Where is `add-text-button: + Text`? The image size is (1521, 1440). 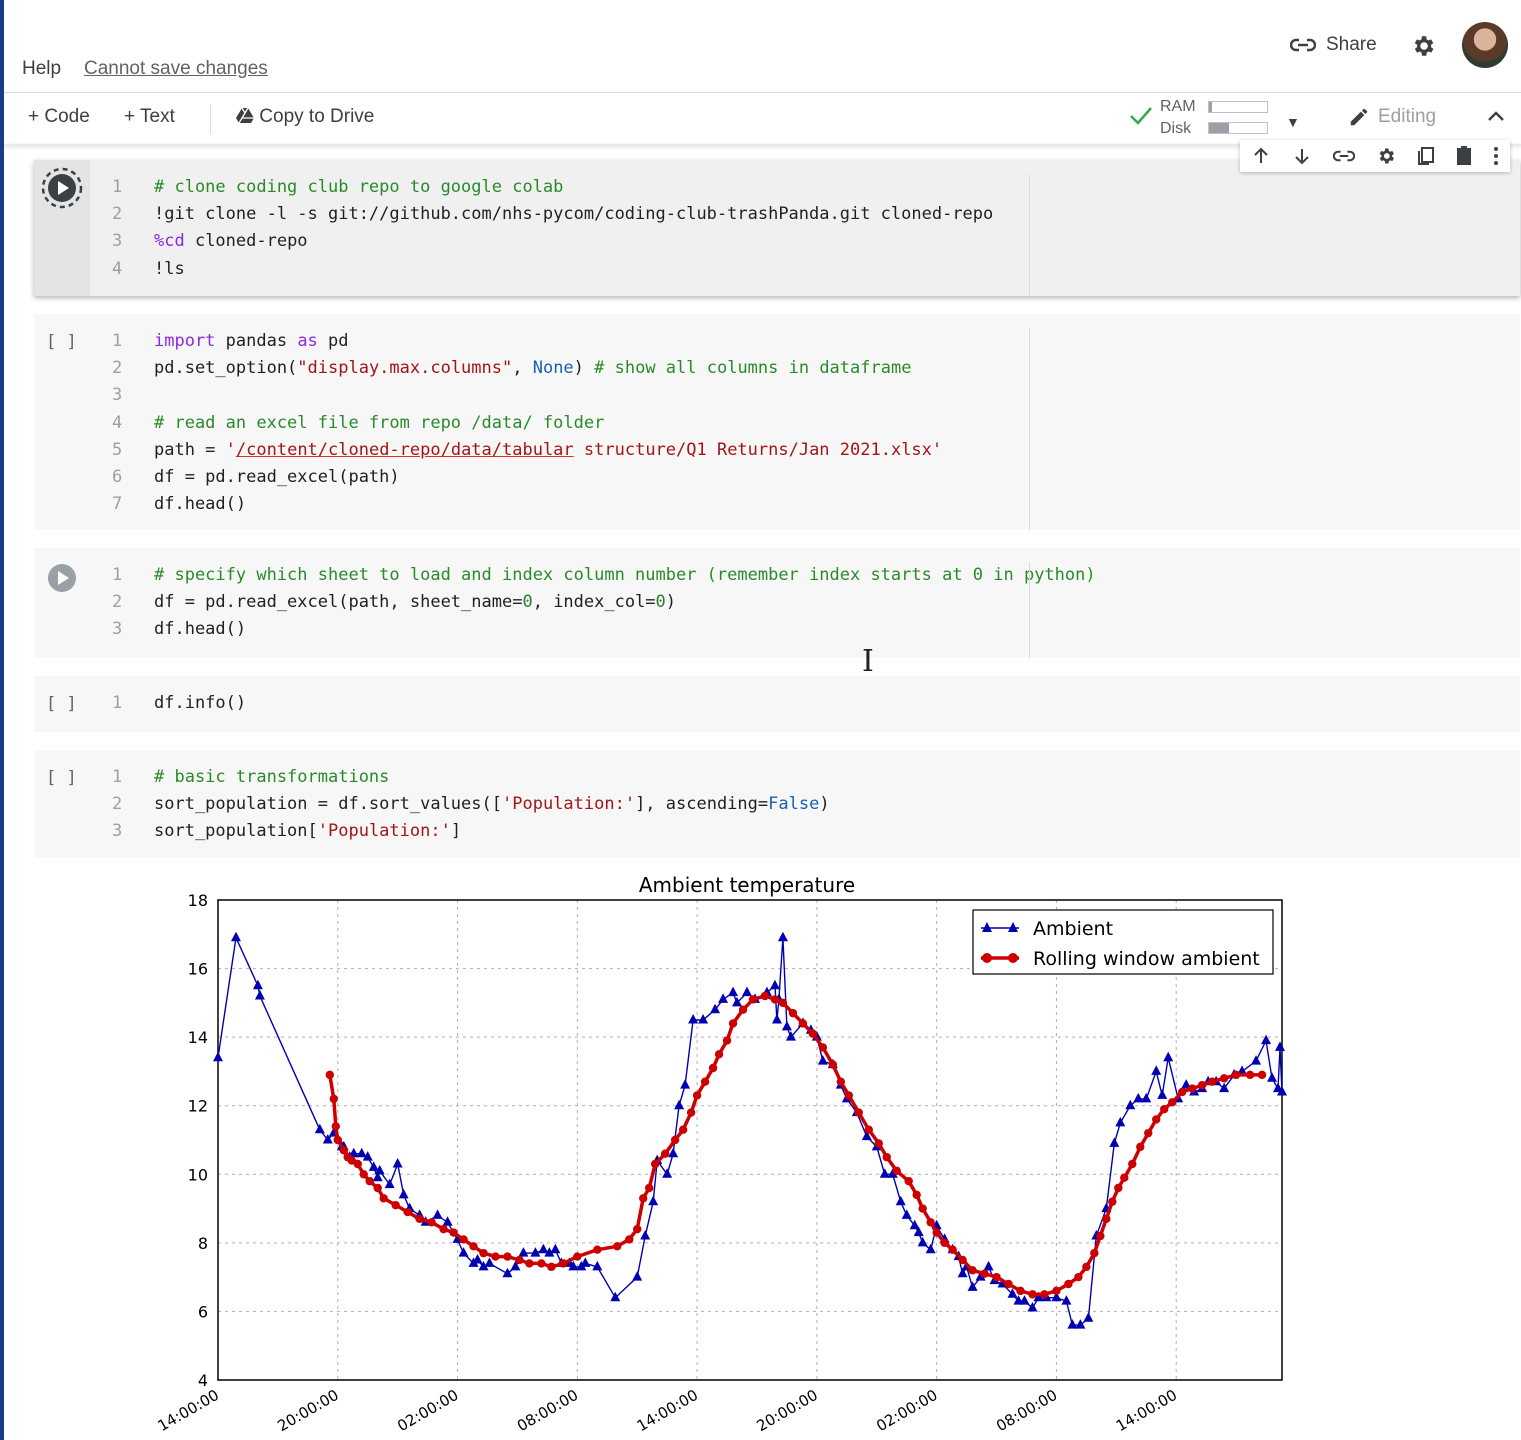 add-text-button: + Text is located at coordinates (149, 117).